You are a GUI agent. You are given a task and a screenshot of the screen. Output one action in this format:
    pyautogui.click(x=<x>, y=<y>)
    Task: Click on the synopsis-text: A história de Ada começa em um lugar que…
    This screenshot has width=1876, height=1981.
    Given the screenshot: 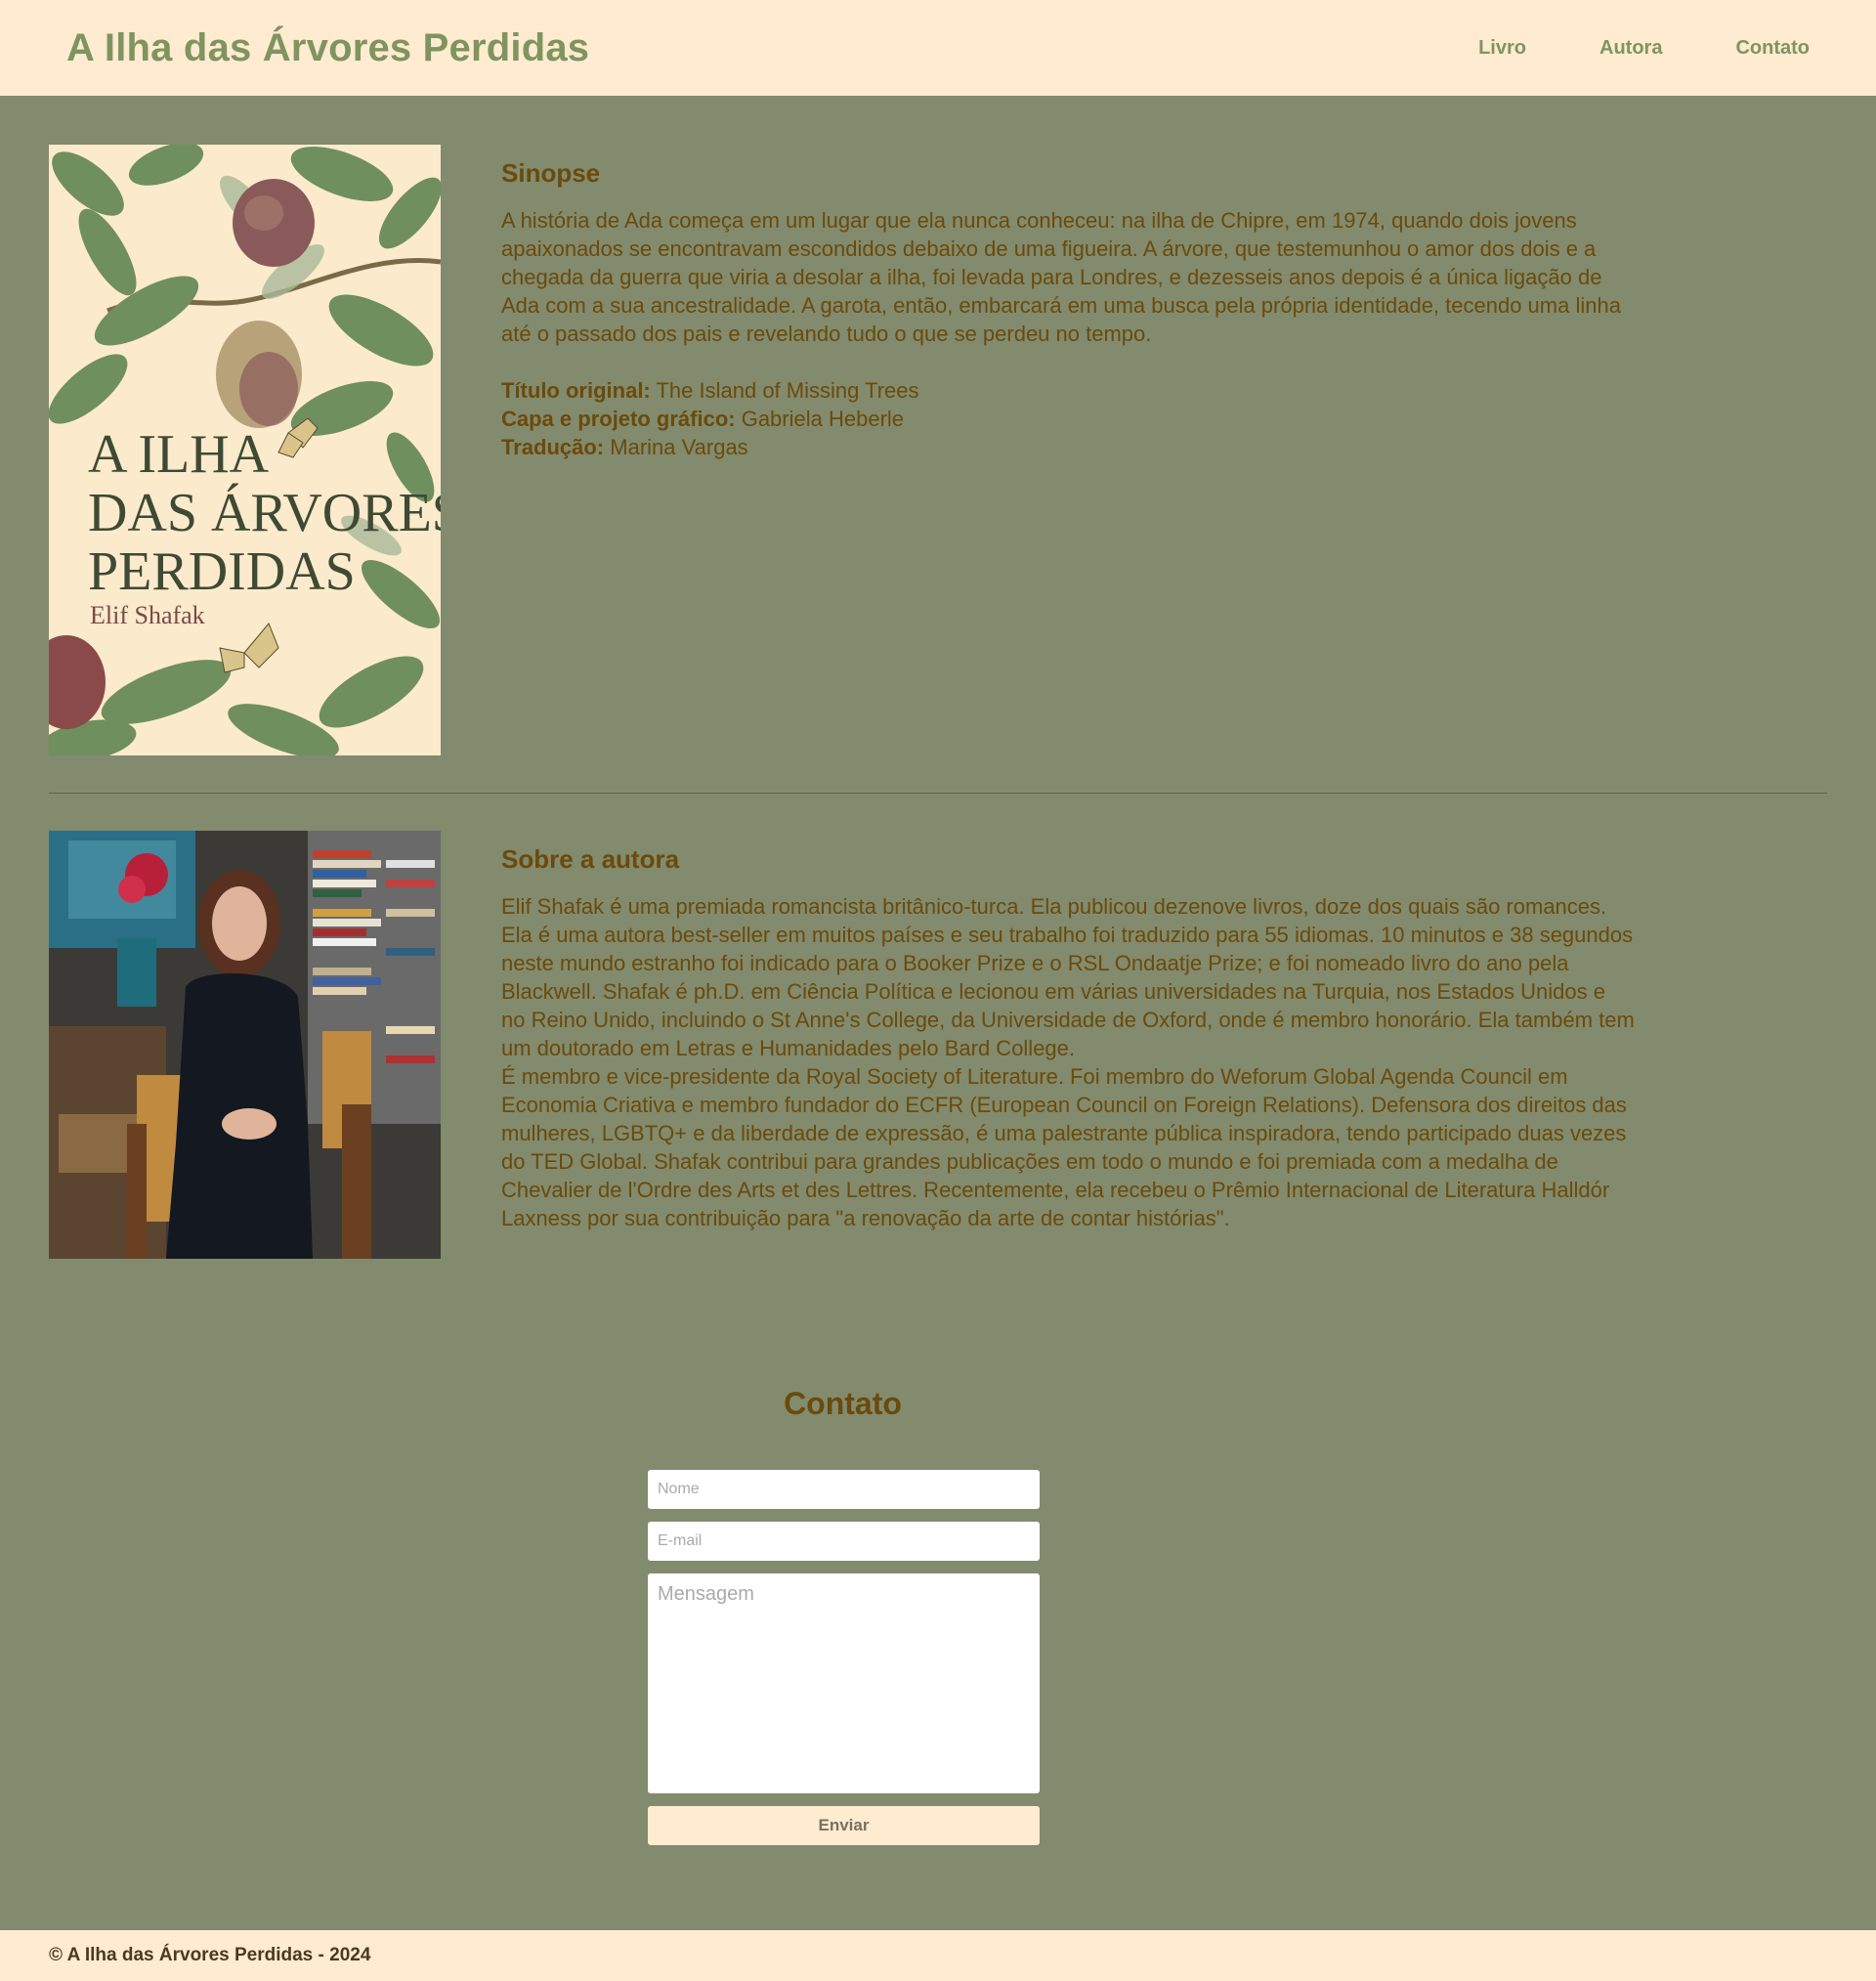 What is the action you would take?
    pyautogui.click(x=1061, y=277)
    